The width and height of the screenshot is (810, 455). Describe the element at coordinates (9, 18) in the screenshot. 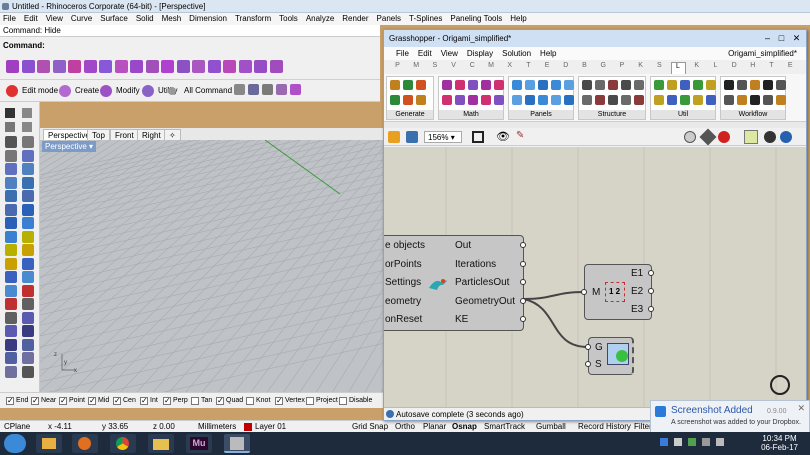

I see `menu-item-file: File` at that location.